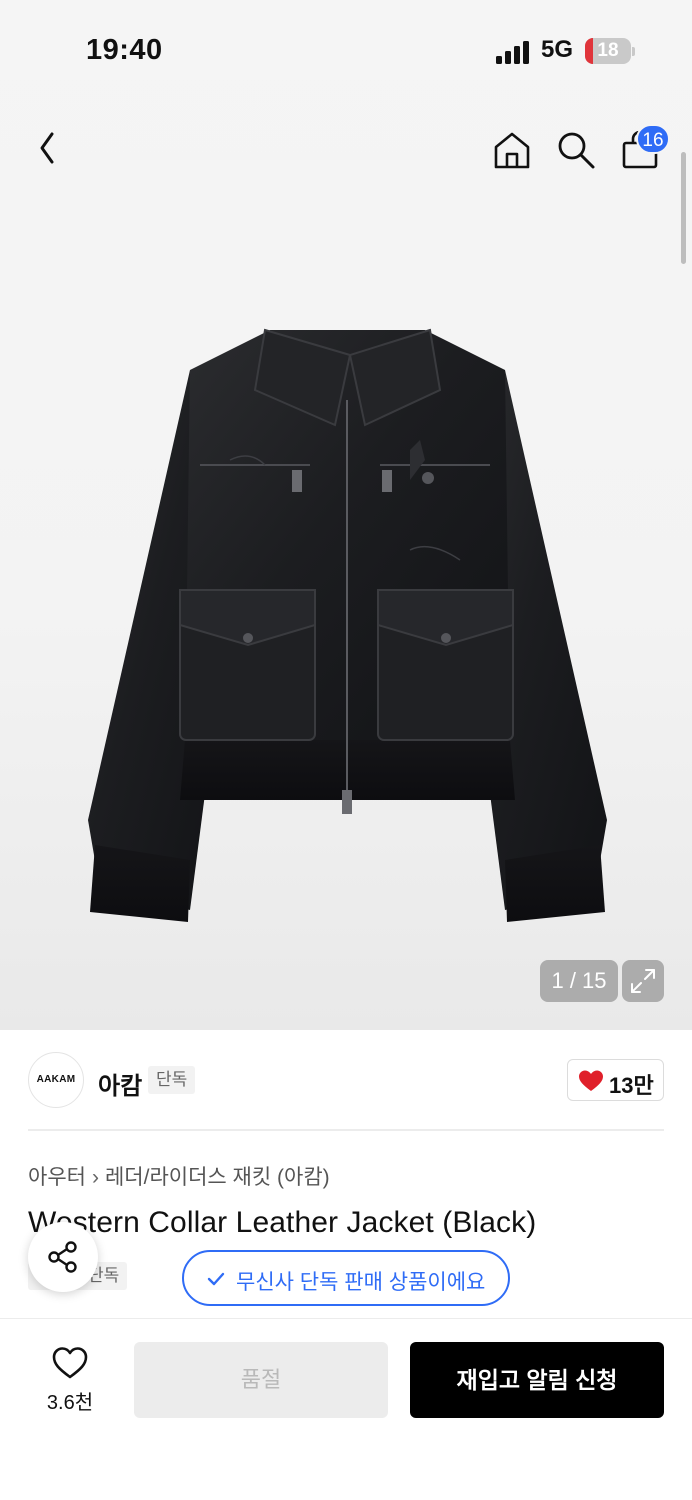  Describe the element at coordinates (95, 1177) in the screenshot. I see `chevron-right-icon: ›` at that location.